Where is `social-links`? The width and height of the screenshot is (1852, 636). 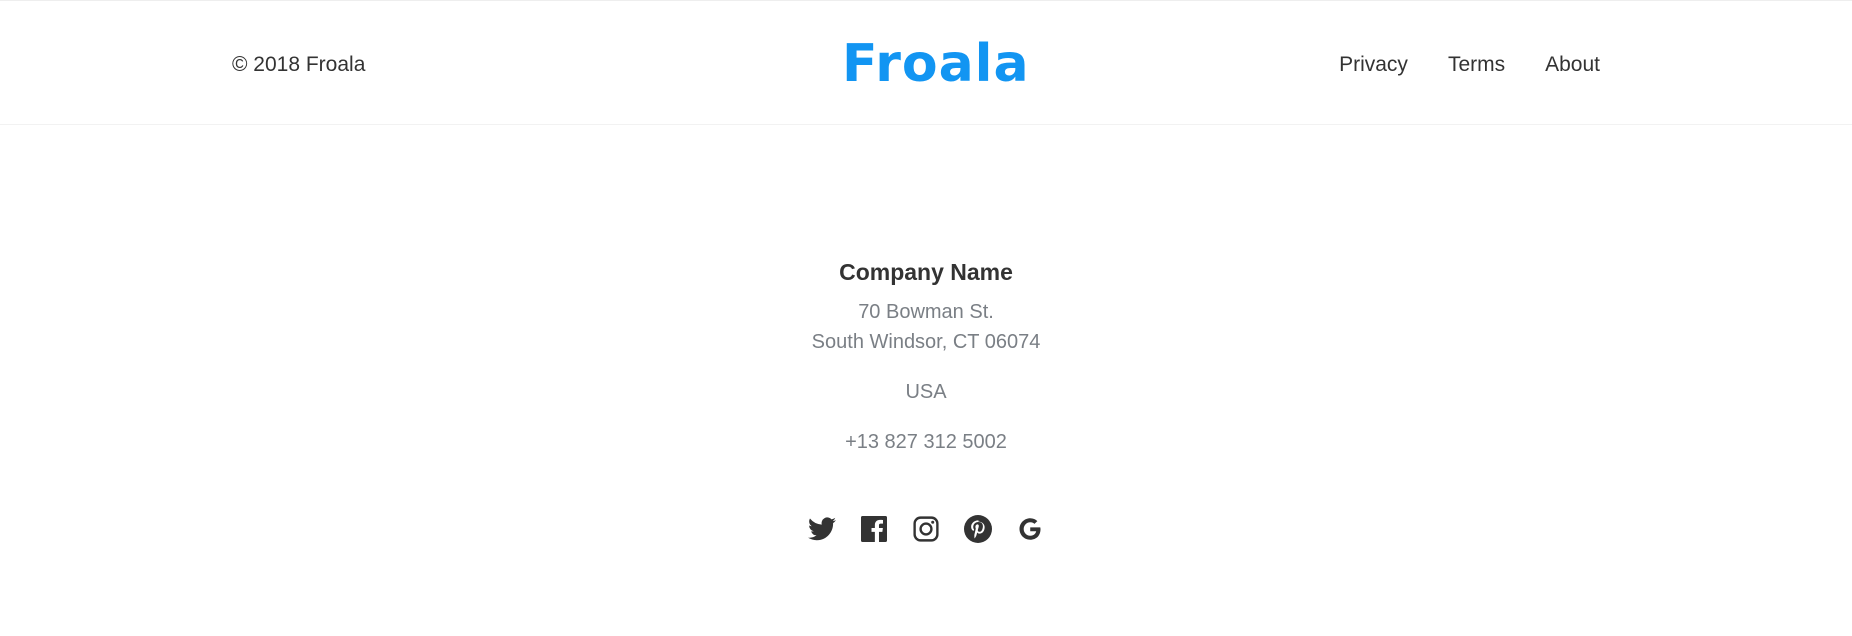 social-links is located at coordinates (926, 529).